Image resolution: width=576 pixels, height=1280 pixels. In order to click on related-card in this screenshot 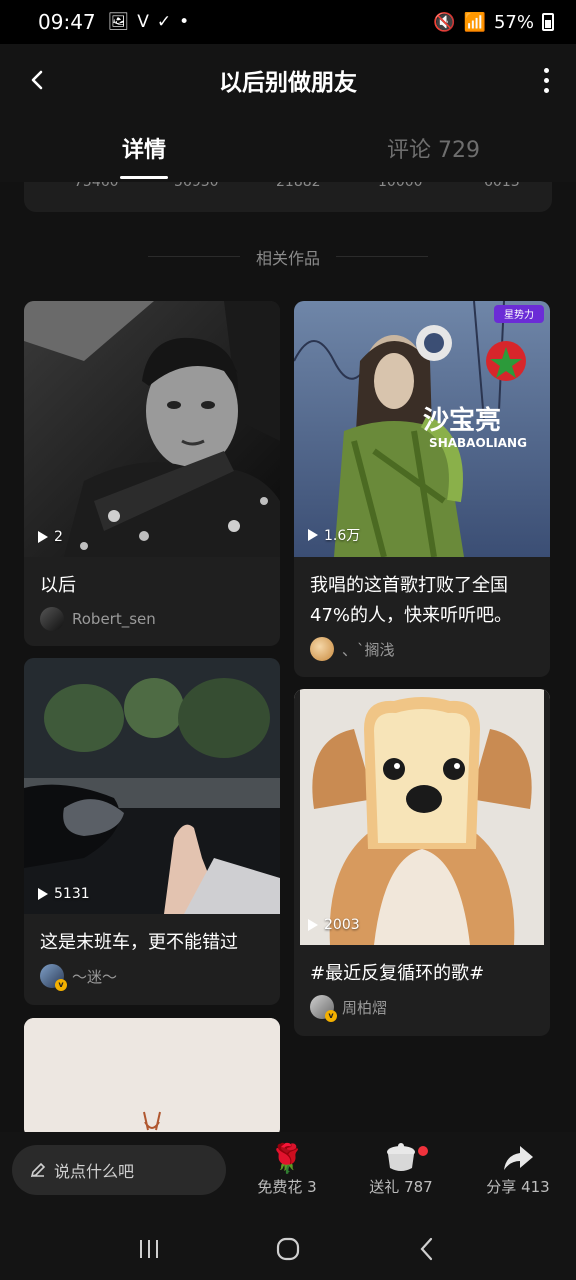, I will do `click(152, 1078)`.